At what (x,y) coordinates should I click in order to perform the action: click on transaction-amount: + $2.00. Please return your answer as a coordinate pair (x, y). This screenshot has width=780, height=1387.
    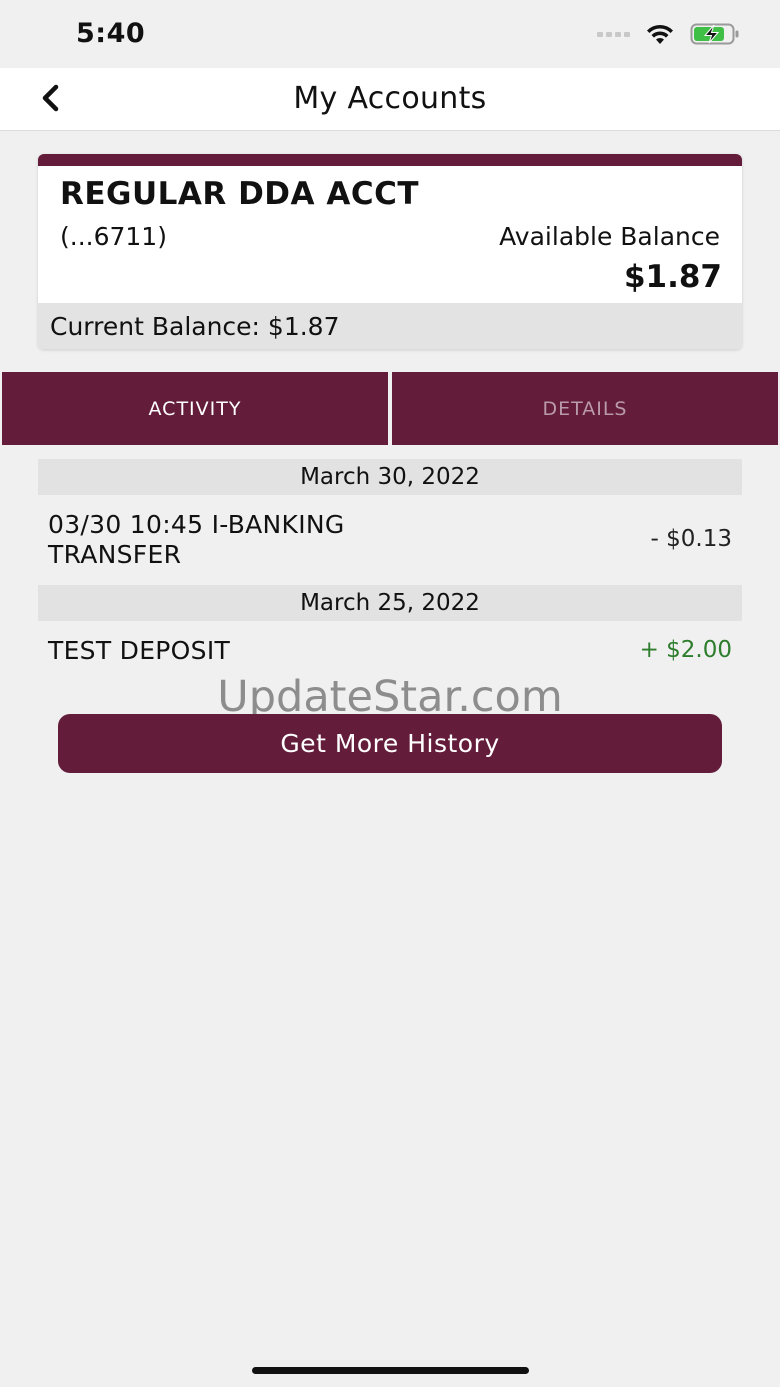
    Looking at the image, I should click on (685, 650).